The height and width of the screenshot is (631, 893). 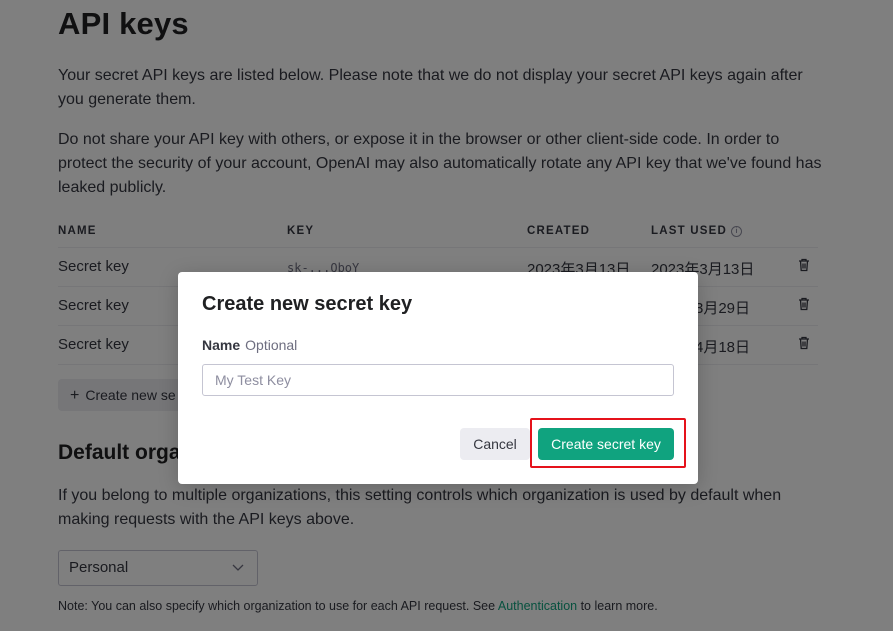 What do you see at coordinates (271, 345) in the screenshot?
I see `optional-label: Optional` at bounding box center [271, 345].